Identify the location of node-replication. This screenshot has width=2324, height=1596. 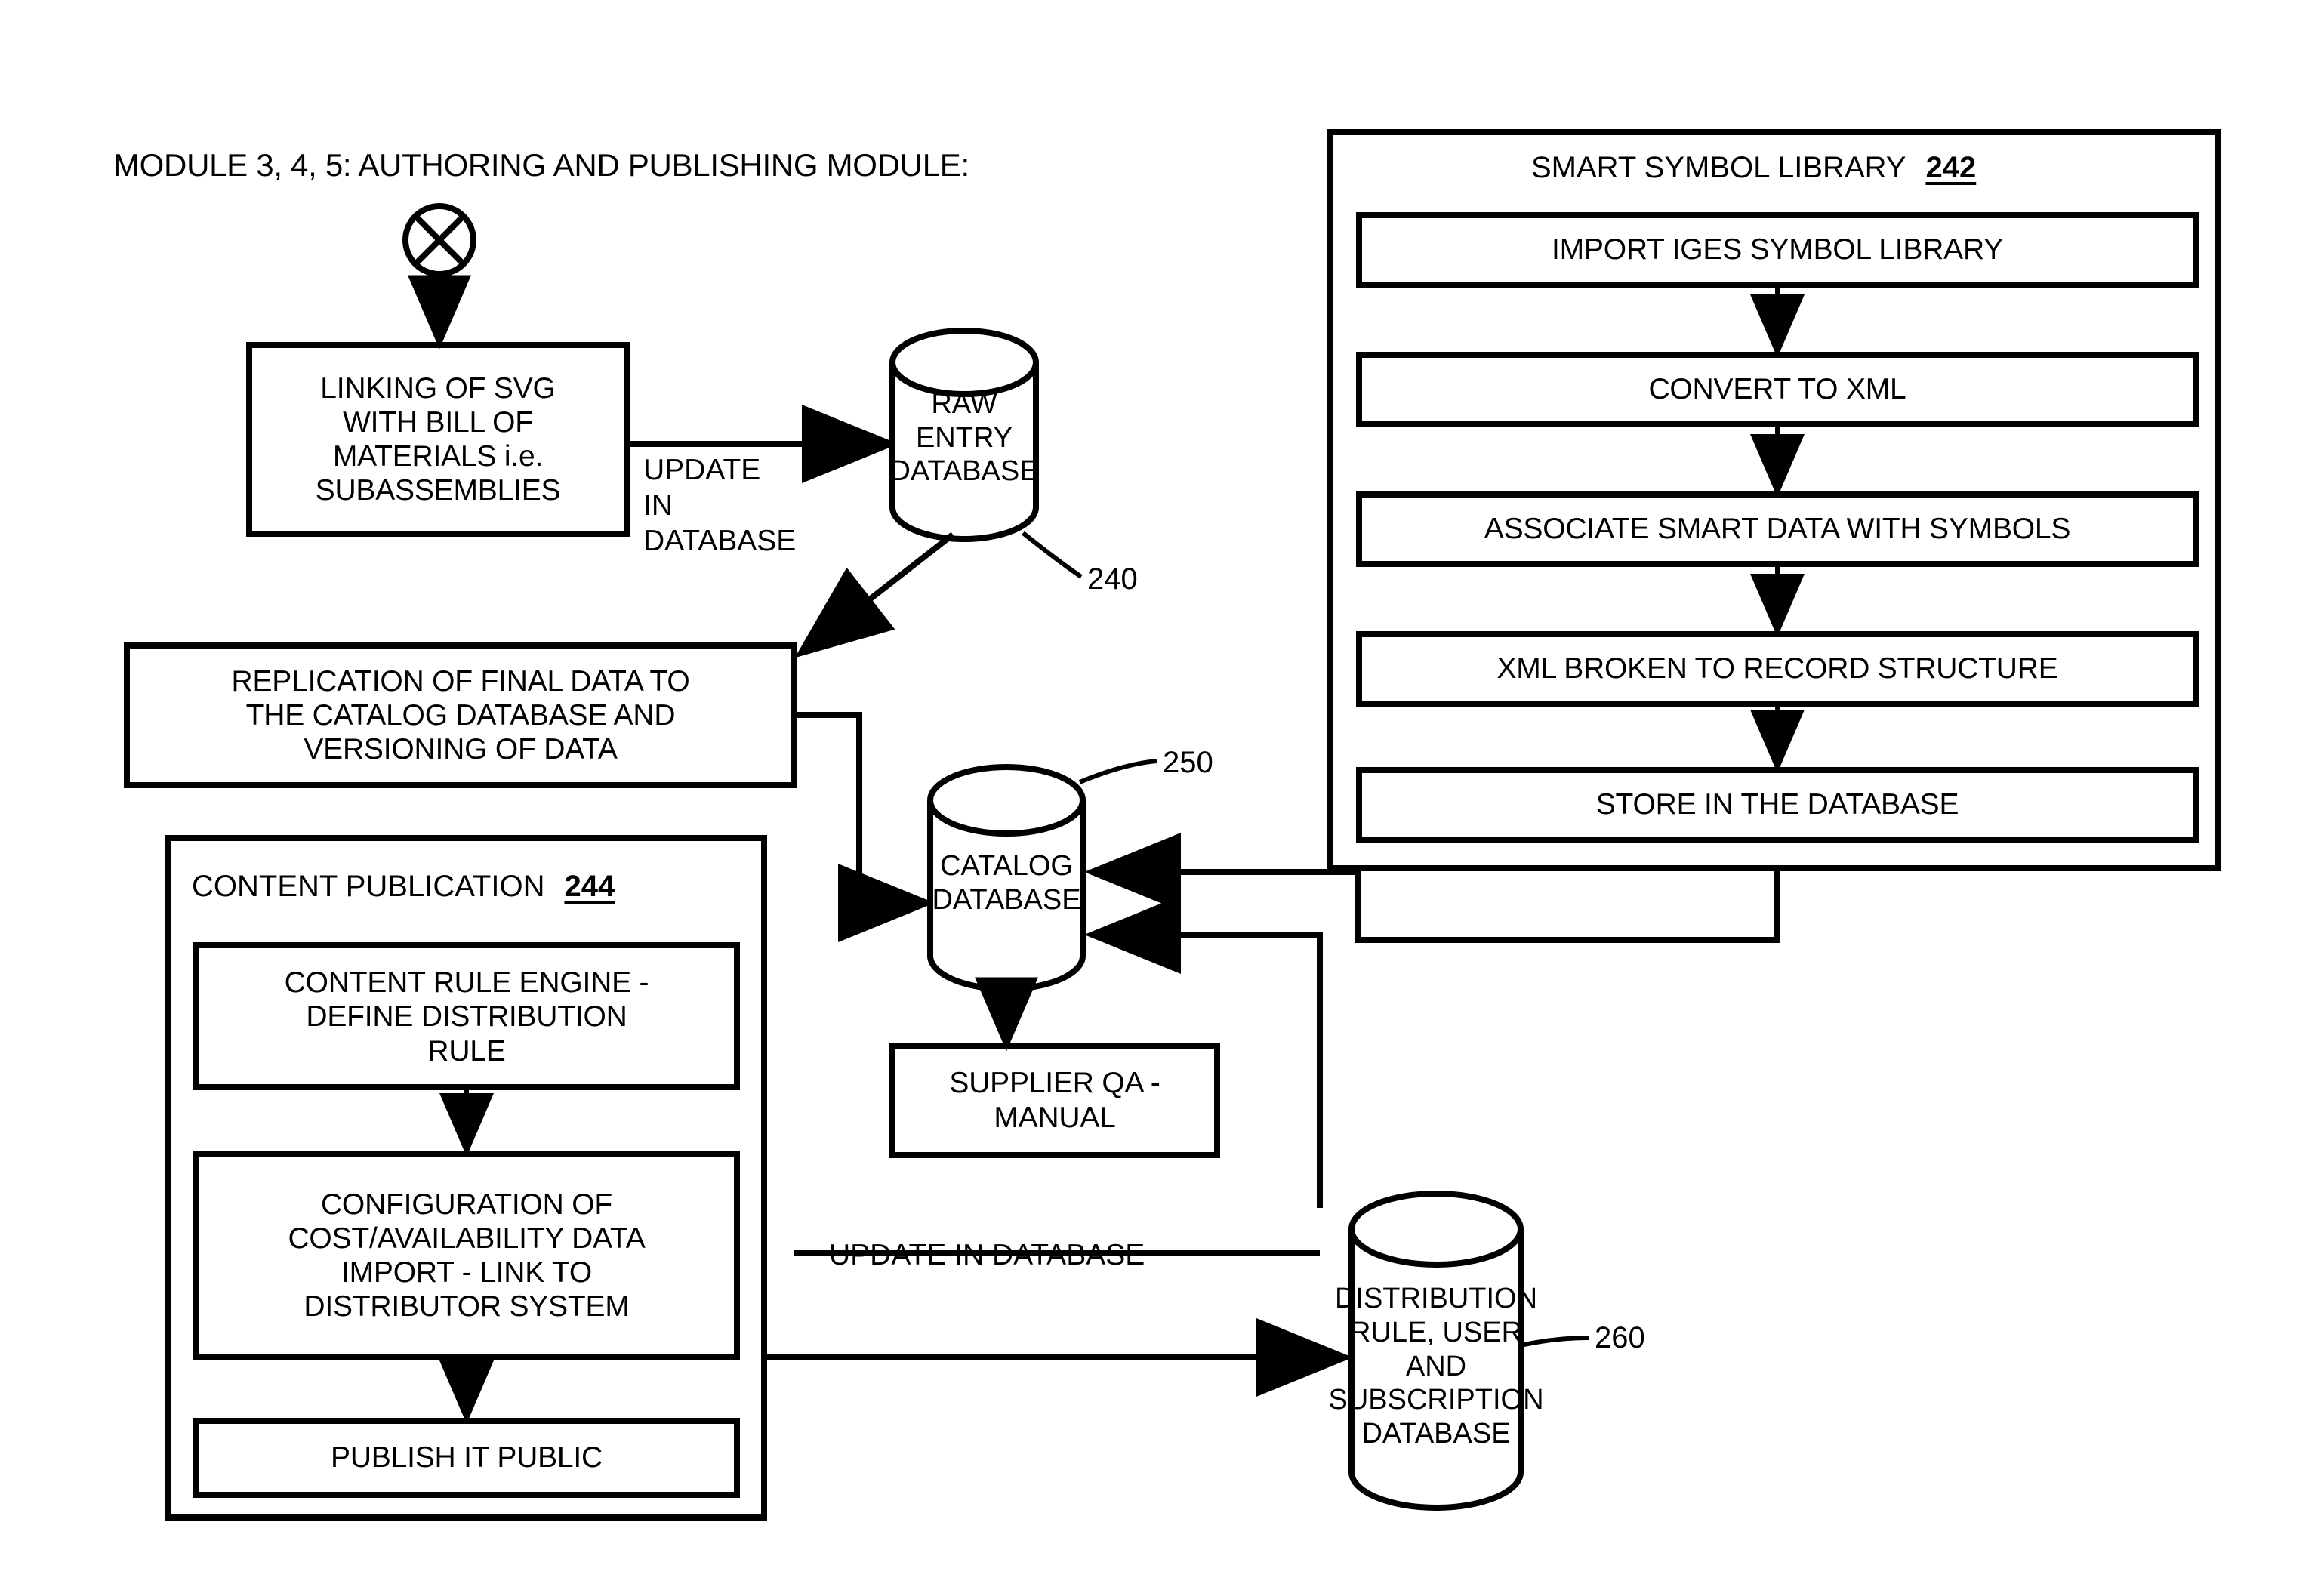
(460, 715).